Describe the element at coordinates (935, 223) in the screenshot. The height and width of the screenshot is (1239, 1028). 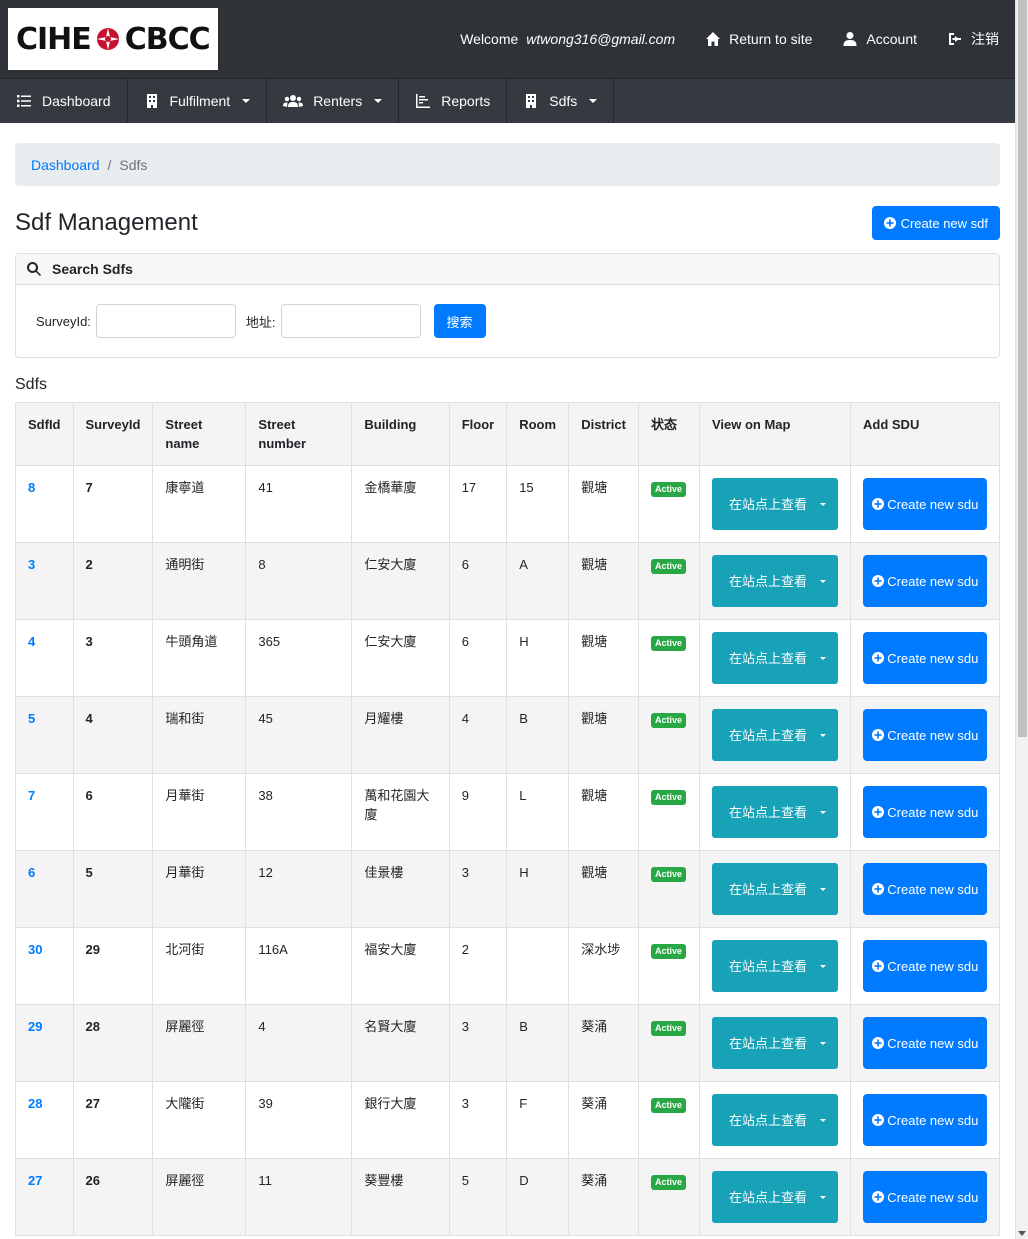
I see `create-sdf-button: Create new sdf` at that location.